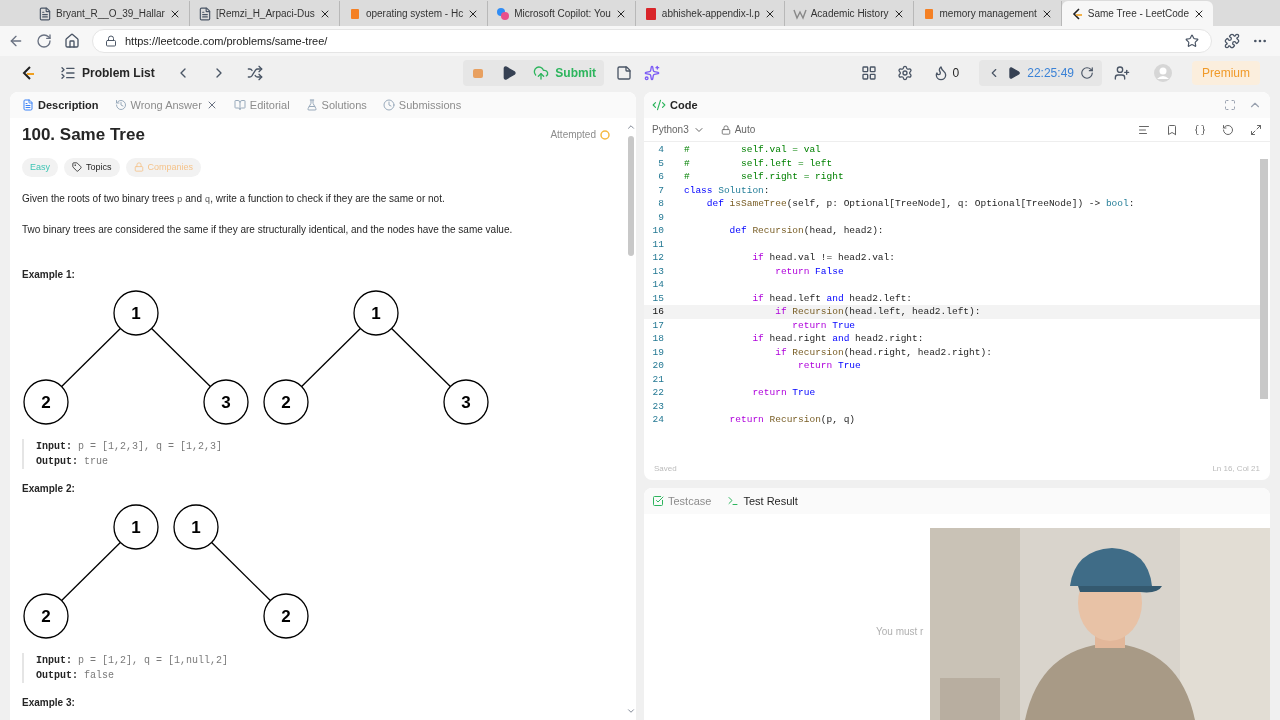 This screenshot has height=720, width=1280. Describe the element at coordinates (659, 105) in the screenshot. I see `code-icon` at that location.